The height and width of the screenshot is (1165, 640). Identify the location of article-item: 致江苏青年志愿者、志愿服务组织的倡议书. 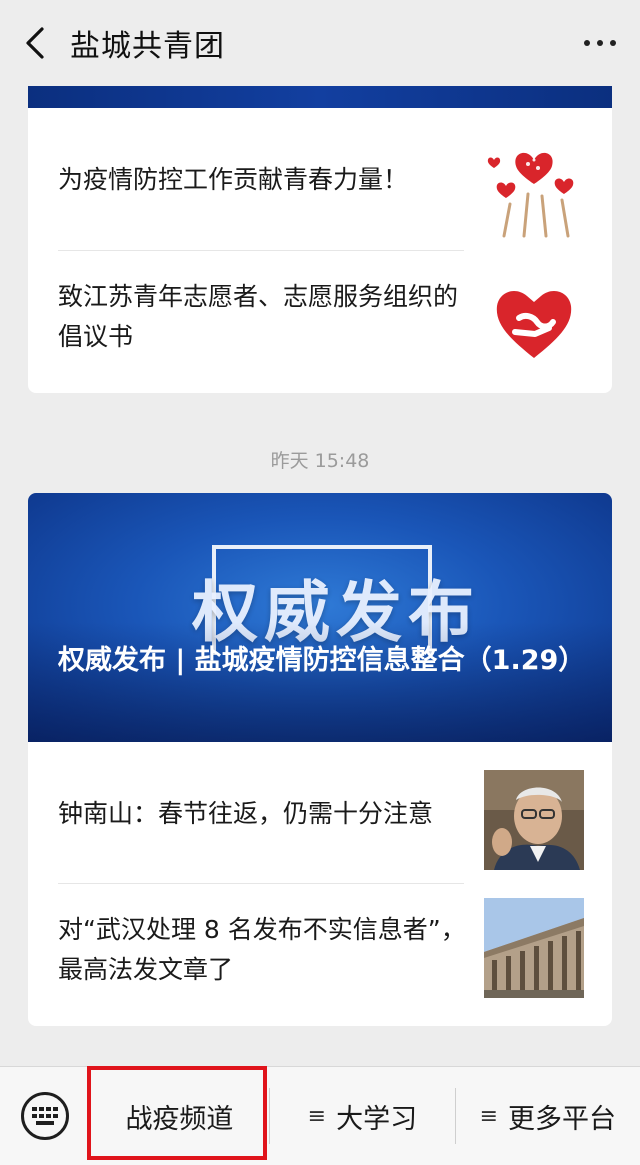
(320, 322).